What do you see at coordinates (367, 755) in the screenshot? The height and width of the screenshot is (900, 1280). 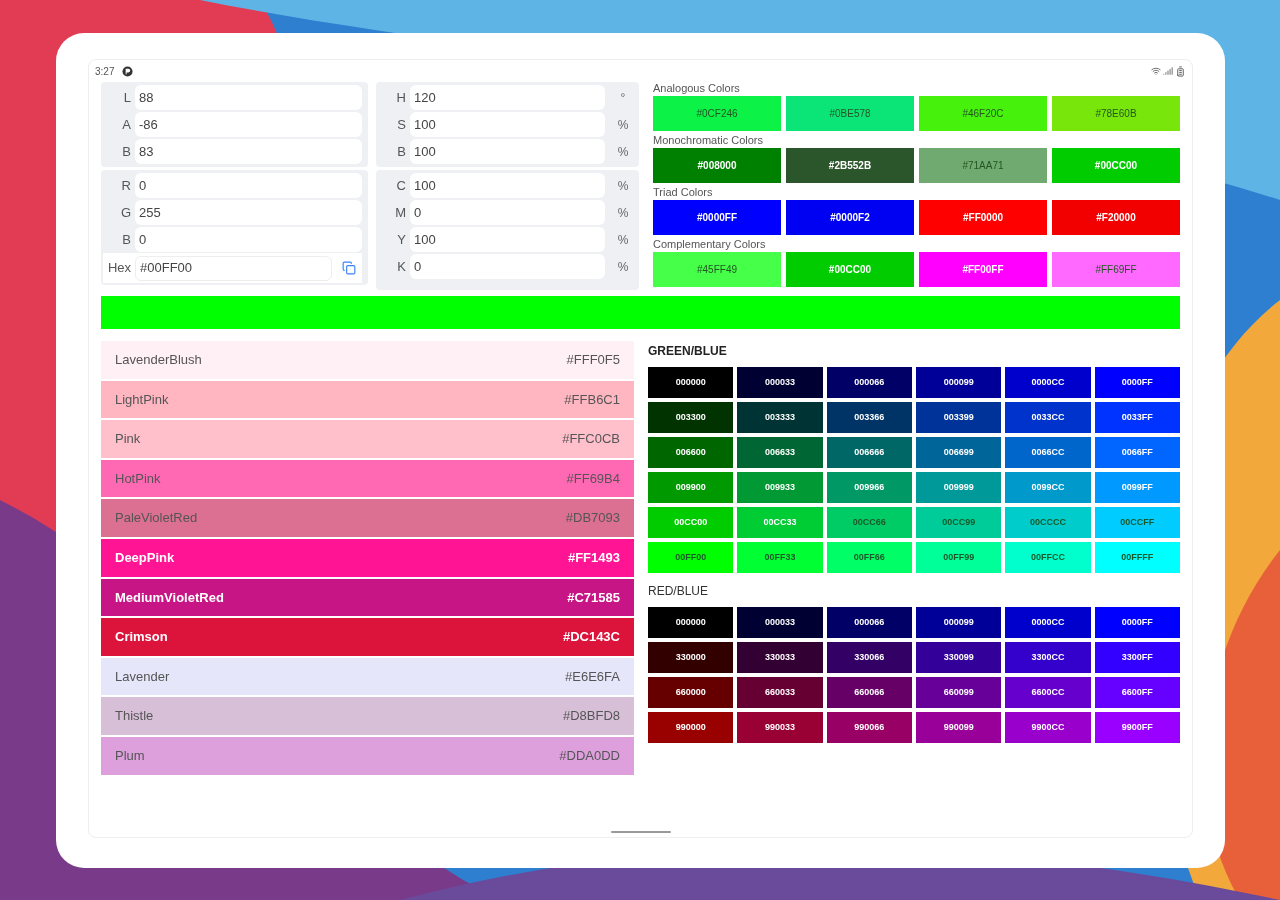 I see `color-list-item: Plum #DDA0DD` at bounding box center [367, 755].